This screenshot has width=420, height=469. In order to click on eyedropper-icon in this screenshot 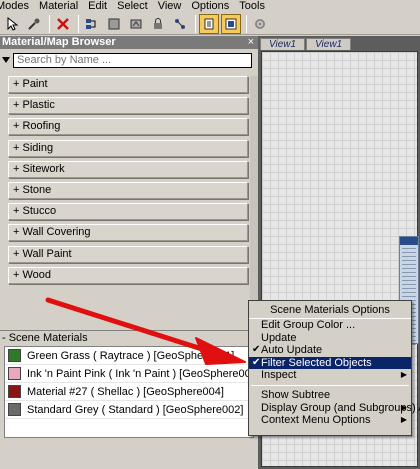, I will do `click(34, 24)`.